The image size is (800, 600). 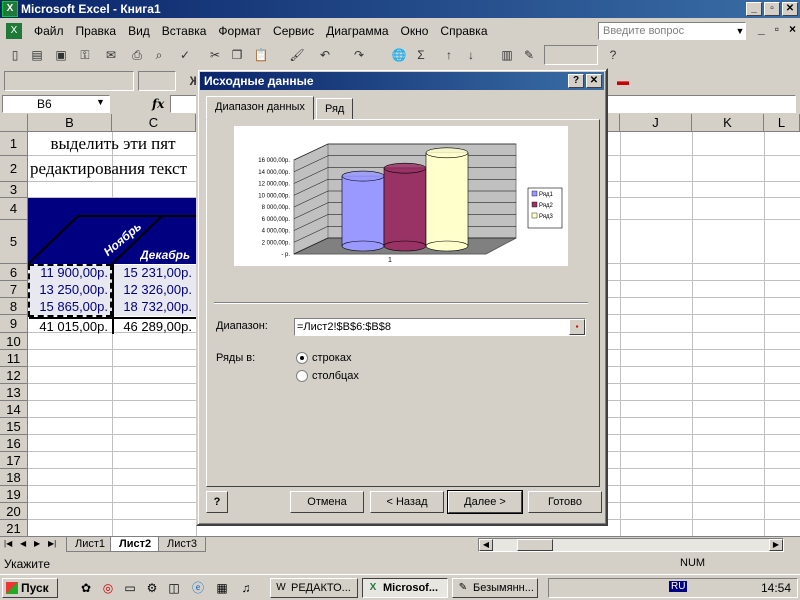 What do you see at coordinates (402, 81) in the screenshot?
I see `dialog-title-bar: Исходные данные ? ✕` at bounding box center [402, 81].